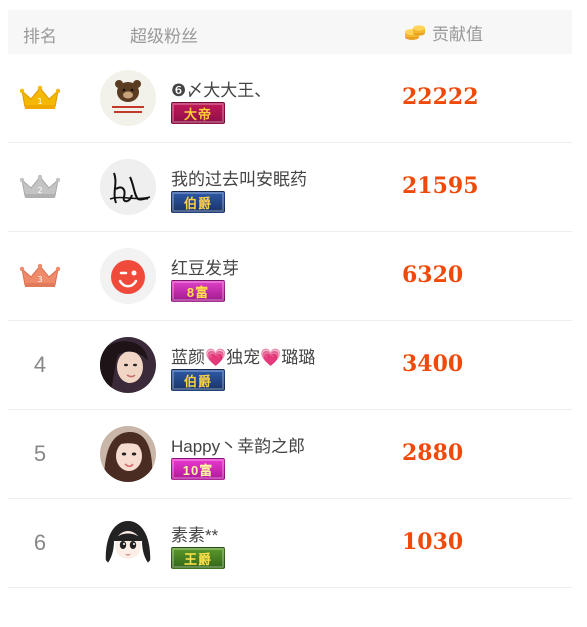  What do you see at coordinates (290, 276) in the screenshot?
I see `table-row: 3 红豆发芽 8富 6320` at bounding box center [290, 276].